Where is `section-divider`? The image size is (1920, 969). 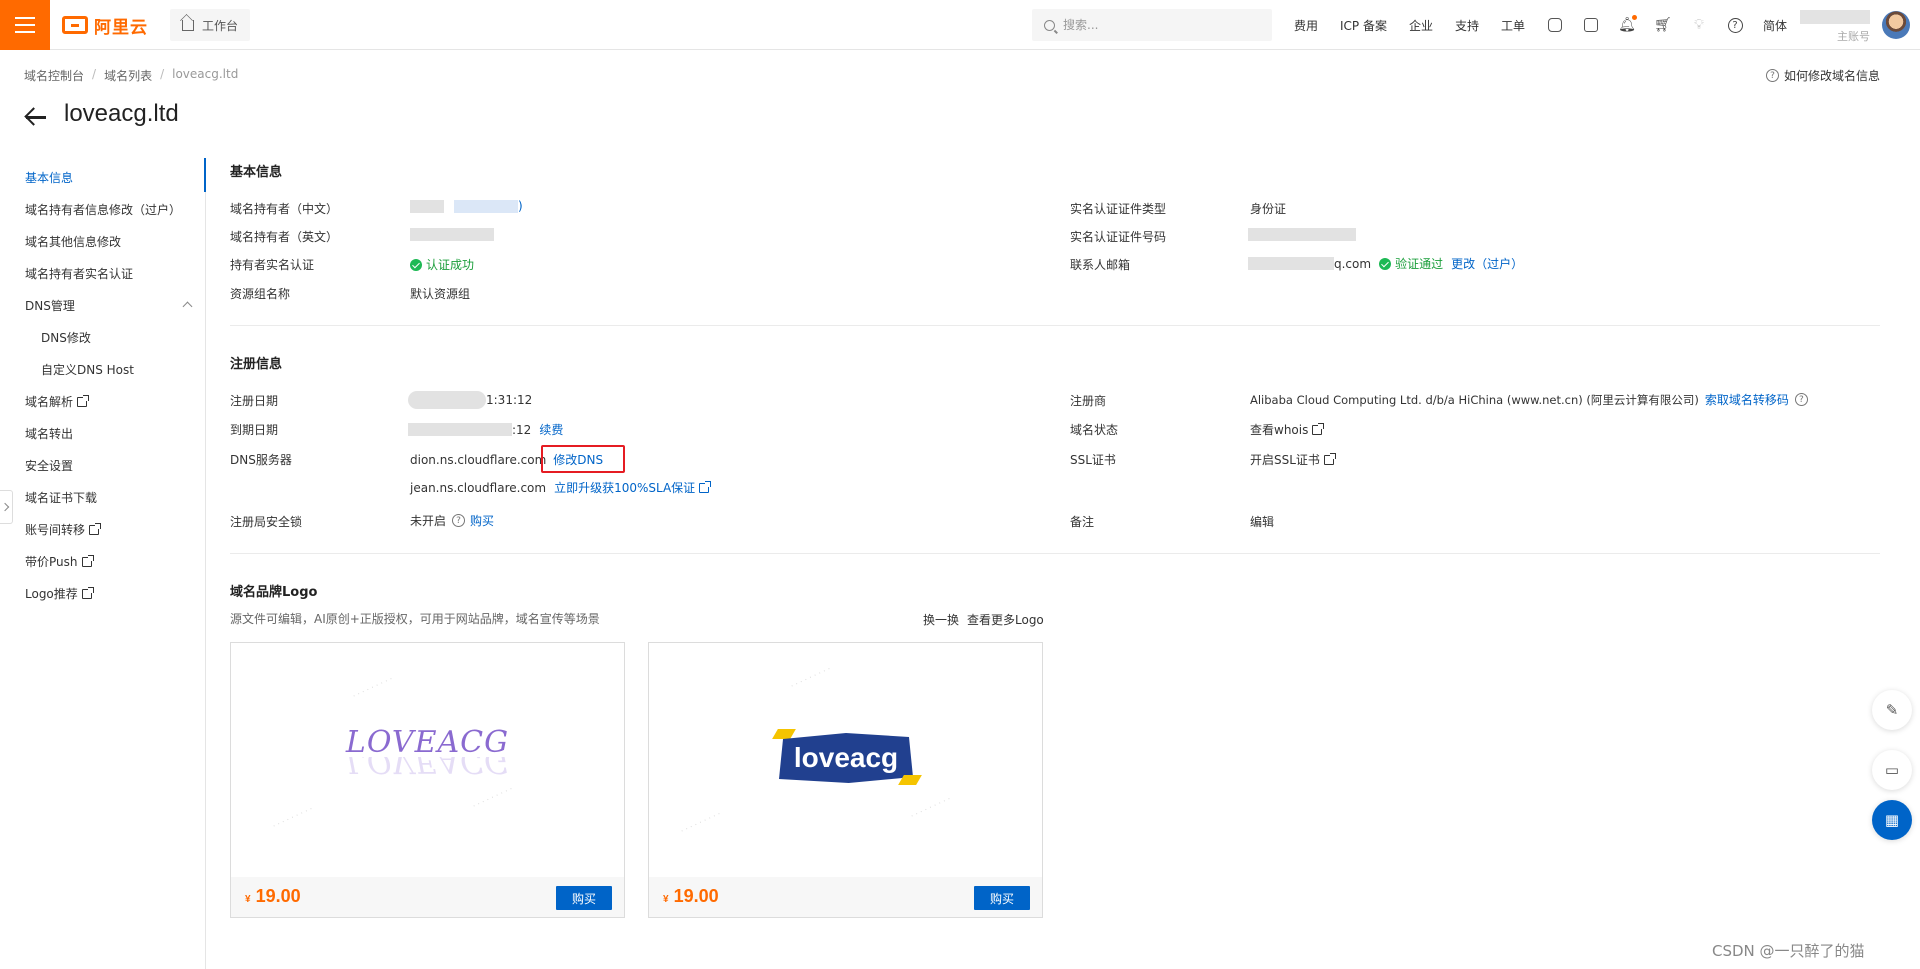
section-divider is located at coordinates (1055, 325).